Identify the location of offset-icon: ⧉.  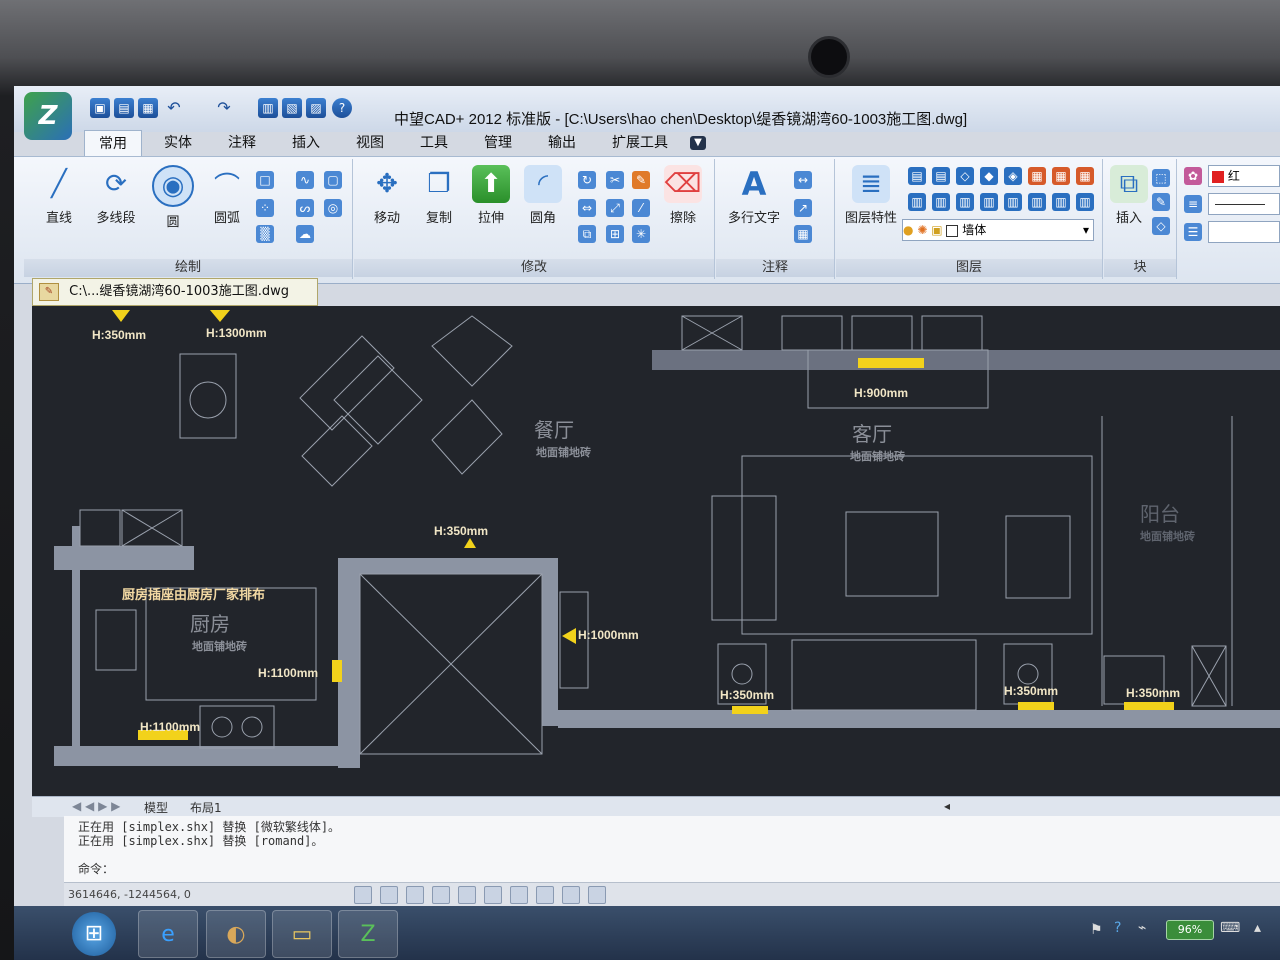
(587, 234).